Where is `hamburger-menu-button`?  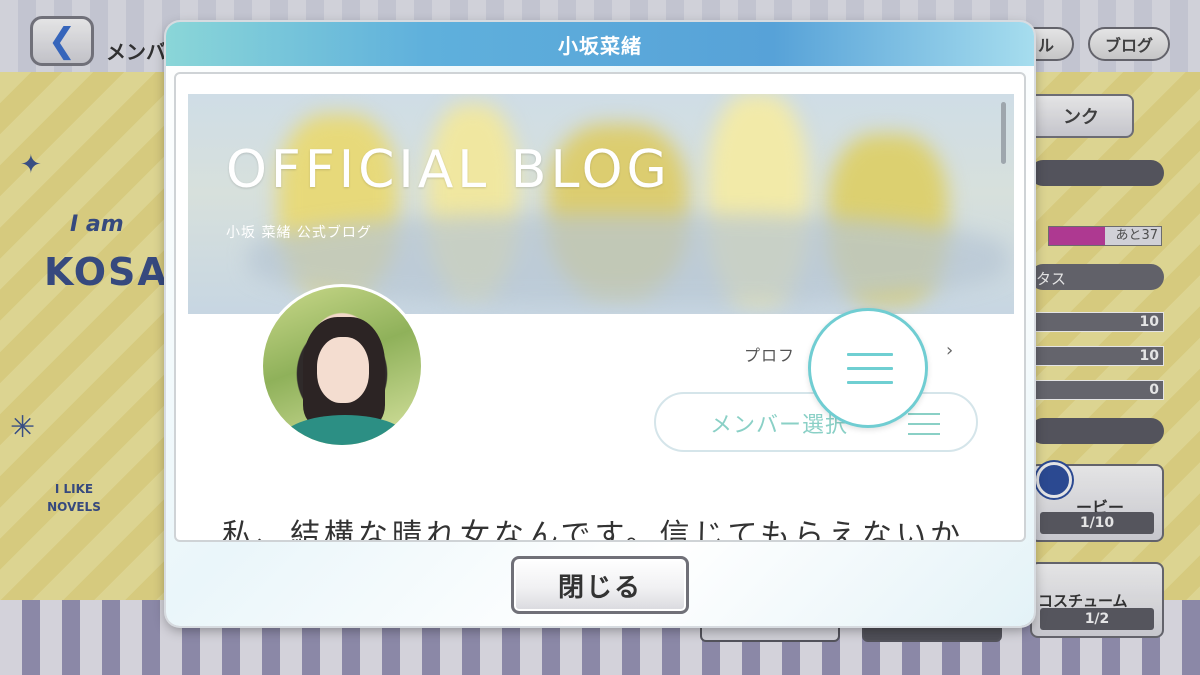
hamburger-menu-button is located at coordinates (868, 368).